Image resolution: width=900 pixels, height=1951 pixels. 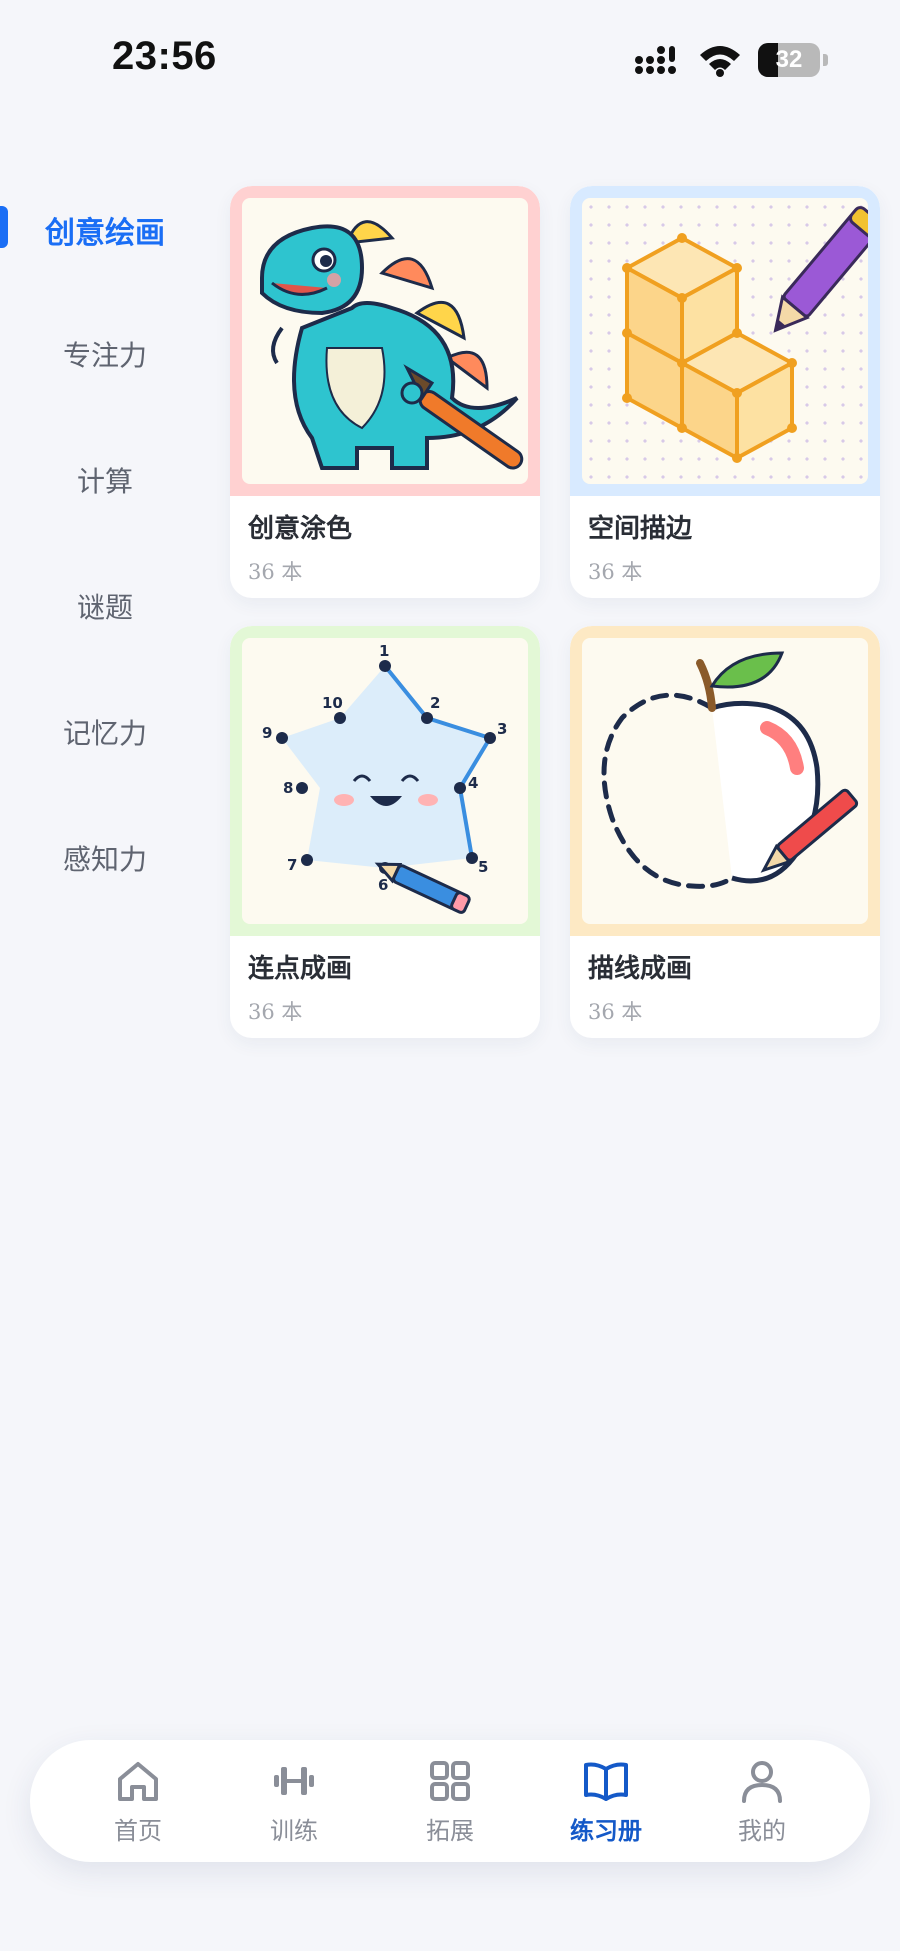 What do you see at coordinates (730, 770) in the screenshot?
I see `trace-apple-illustration` at bounding box center [730, 770].